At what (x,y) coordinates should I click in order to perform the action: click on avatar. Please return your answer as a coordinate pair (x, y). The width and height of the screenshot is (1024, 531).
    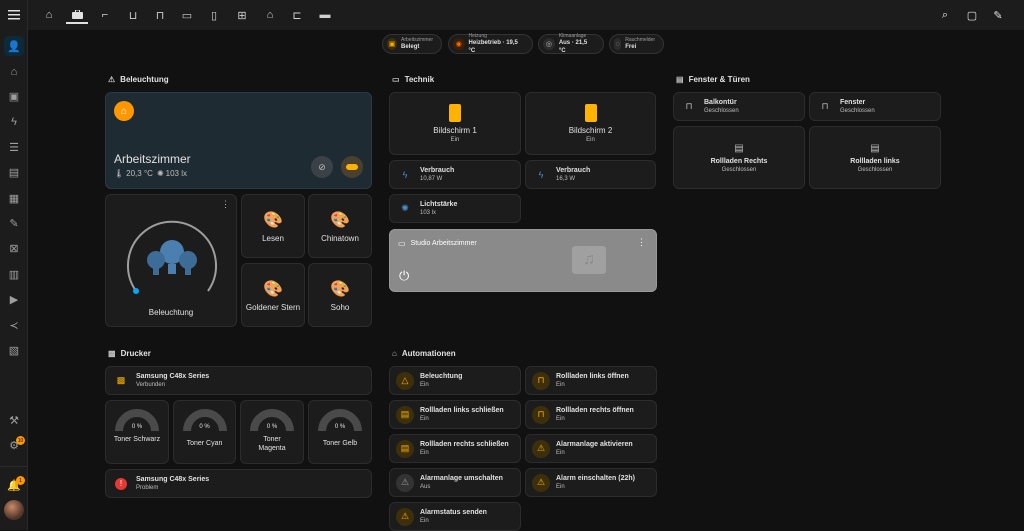
    Looking at the image, I should click on (14, 510).